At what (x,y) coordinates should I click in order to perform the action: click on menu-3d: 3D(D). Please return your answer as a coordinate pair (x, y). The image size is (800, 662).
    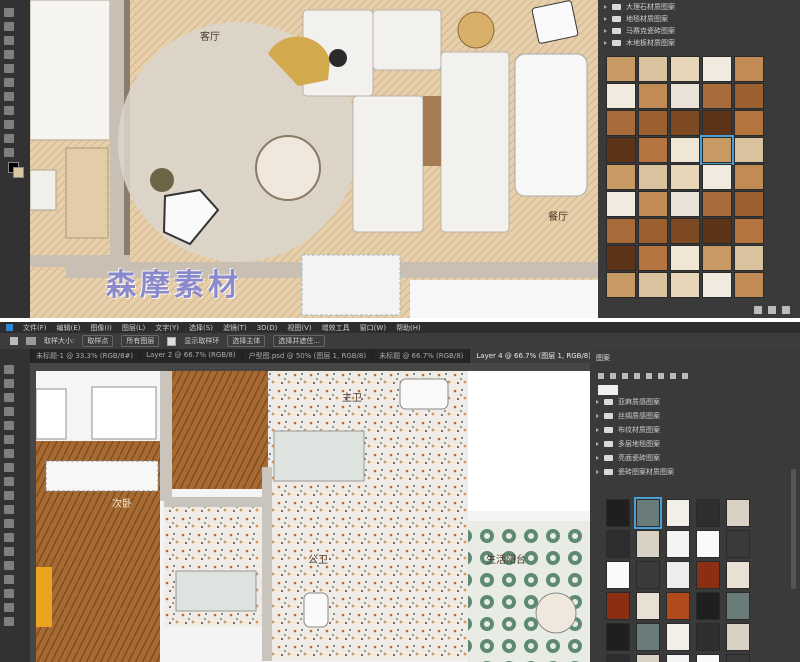
    Looking at the image, I should click on (267, 328).